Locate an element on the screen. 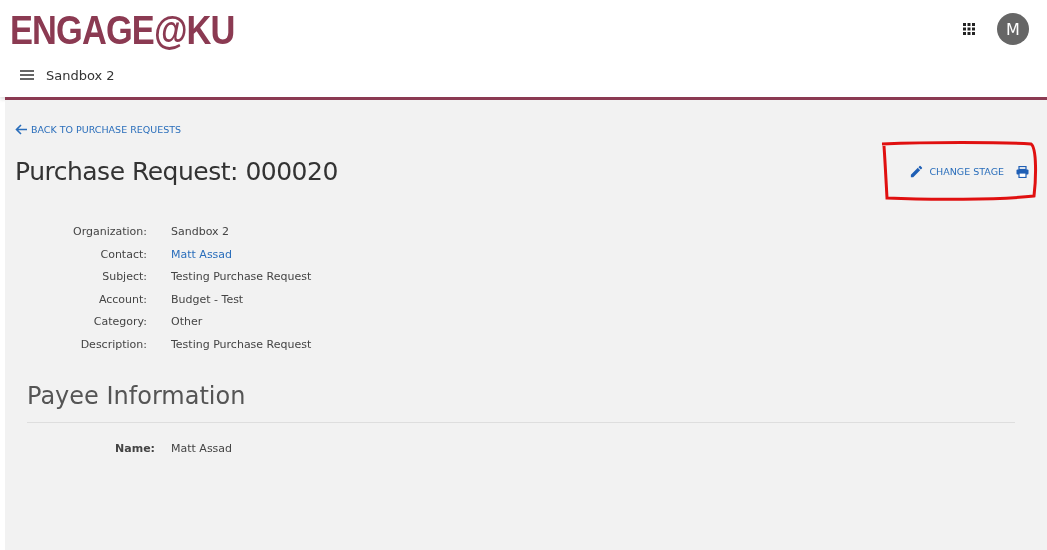 The image size is (1047, 550). print-button is located at coordinates (1022, 171).